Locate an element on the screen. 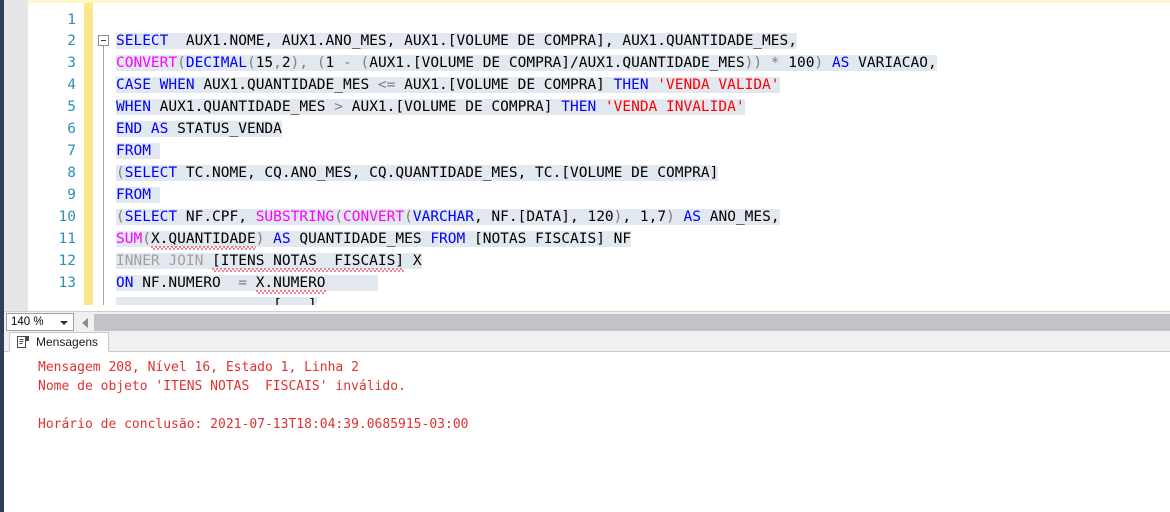 The image size is (1170, 512). tab-label: Mensagens is located at coordinates (67, 342).